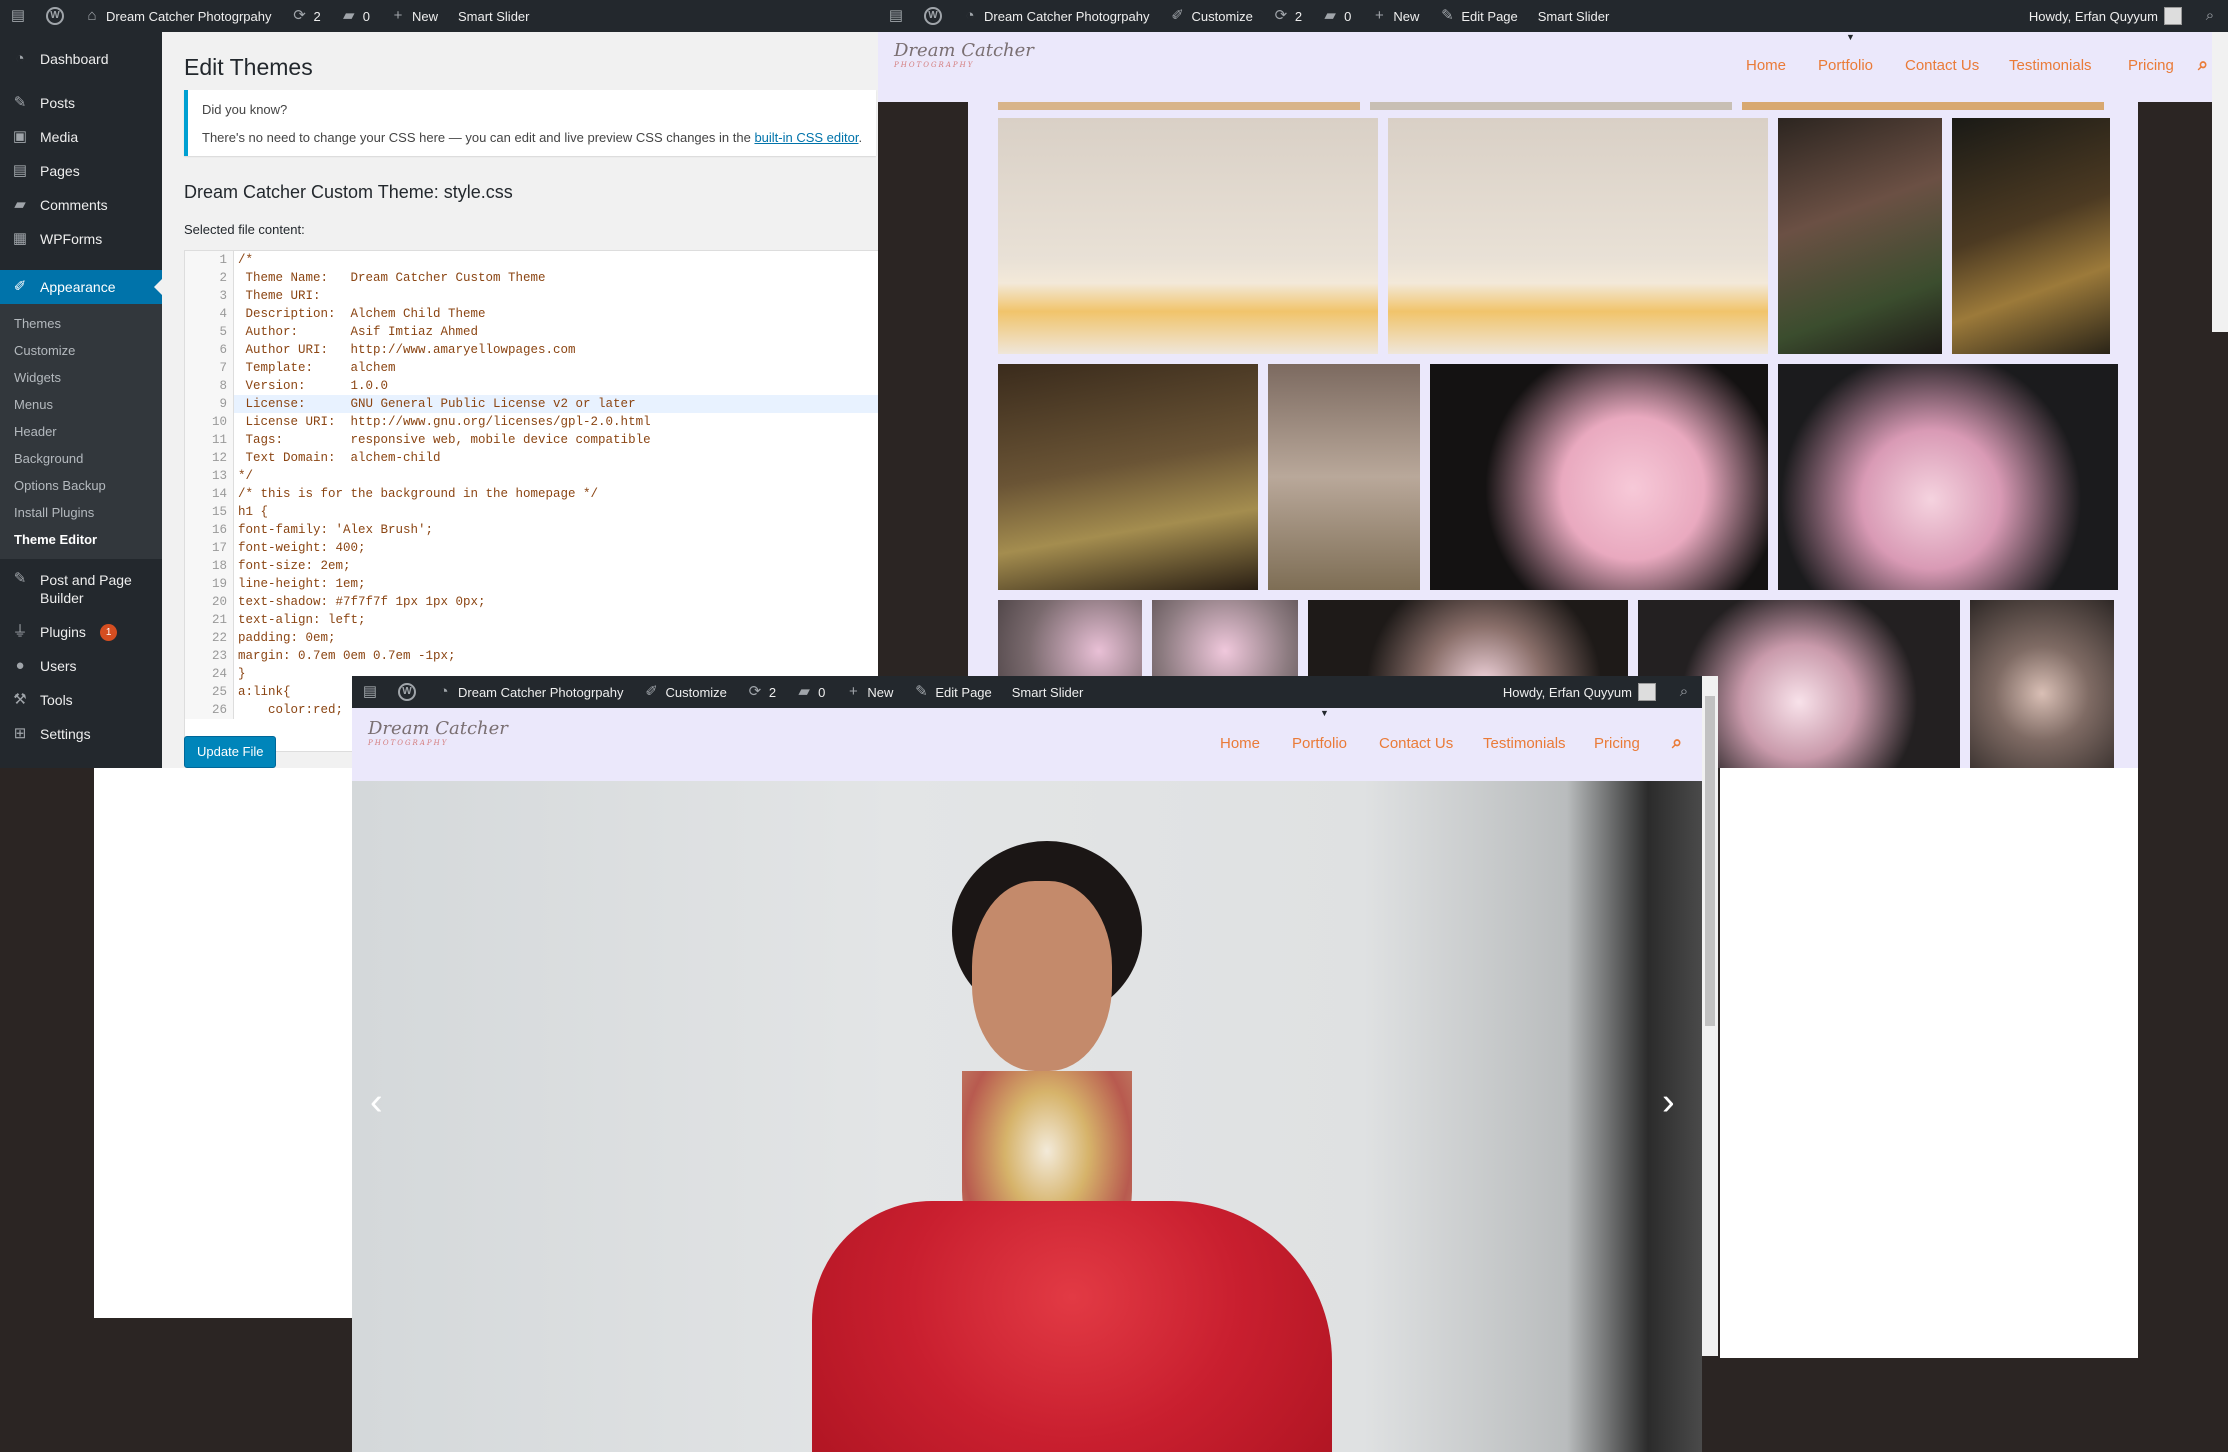 The height and width of the screenshot is (1452, 2228). Describe the element at coordinates (81, 377) in the screenshot. I see `submenu-widgets: Widgets` at that location.